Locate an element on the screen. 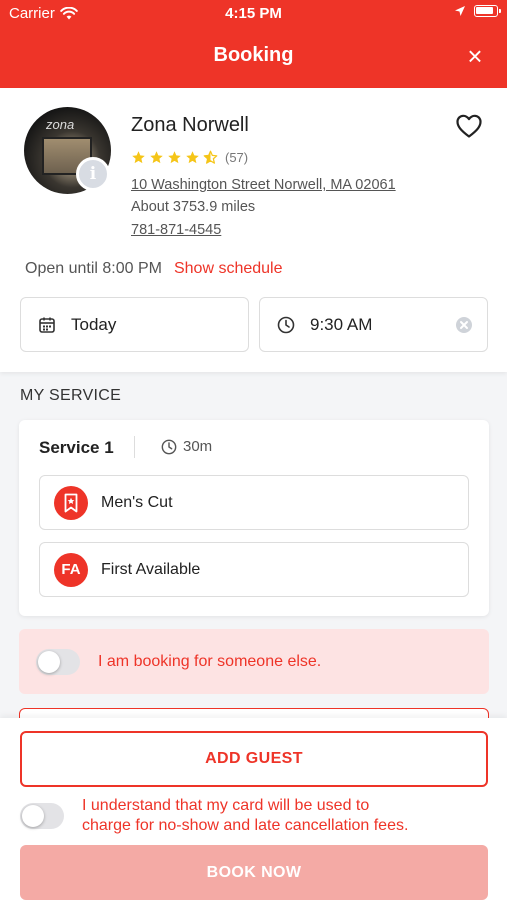 The width and height of the screenshot is (507, 900). section-title-my-service: MY SERVICE is located at coordinates (71, 395).